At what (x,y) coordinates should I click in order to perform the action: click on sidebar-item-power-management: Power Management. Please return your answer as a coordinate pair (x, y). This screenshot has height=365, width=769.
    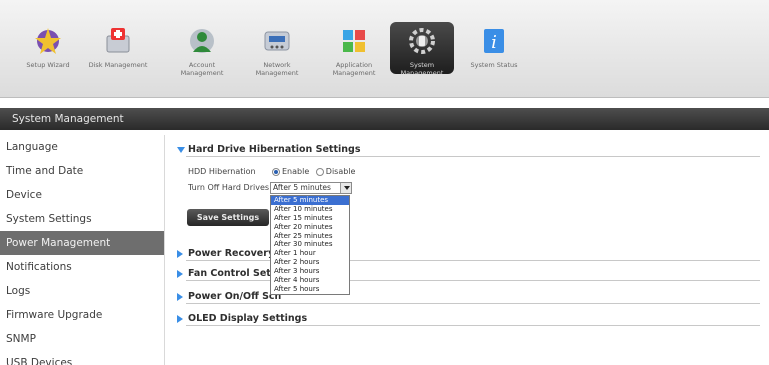
    Looking at the image, I should click on (82, 243).